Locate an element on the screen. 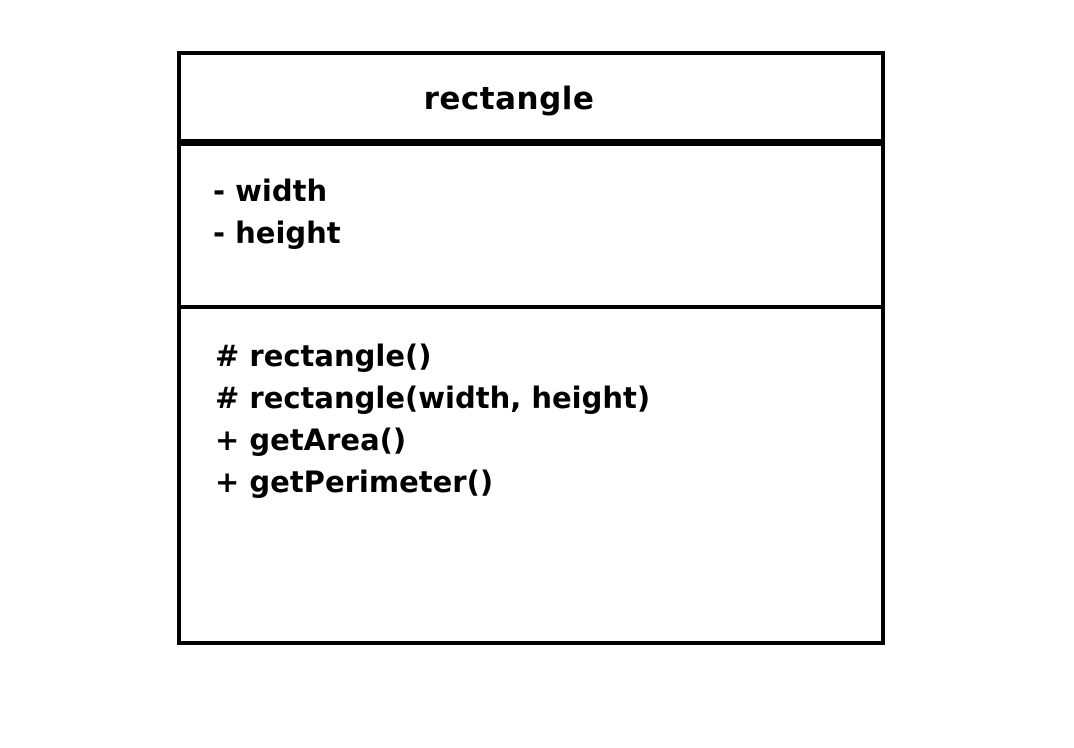 The width and height of the screenshot is (1074, 748). class-name: rectangle is located at coordinates (509, 99).